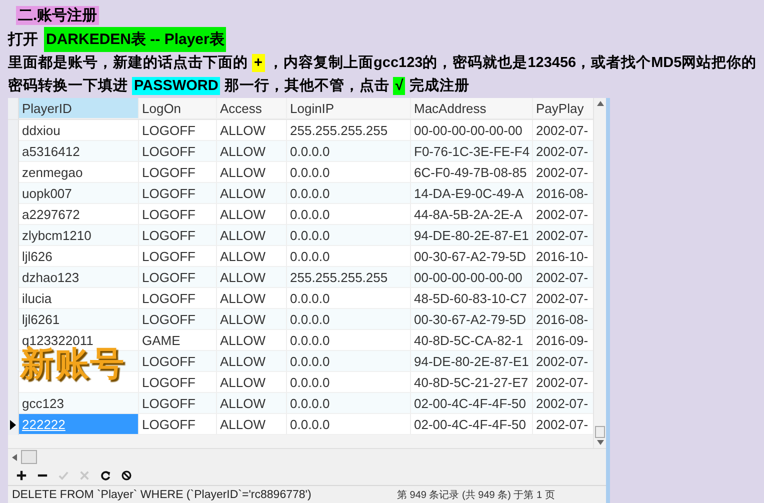  What do you see at coordinates (57, 235) in the screenshot?
I see `table-cell: zlybcm1210` at bounding box center [57, 235].